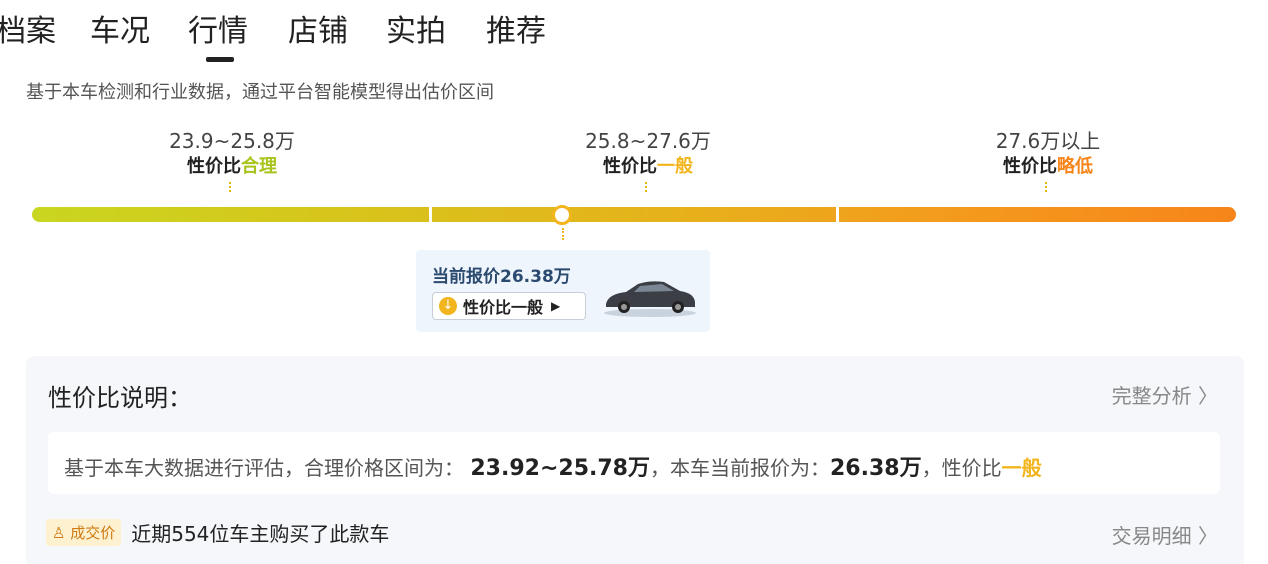  Describe the element at coordinates (1165, 394) in the screenshot. I see `full-analysis-link: 完整分析 〉` at that location.